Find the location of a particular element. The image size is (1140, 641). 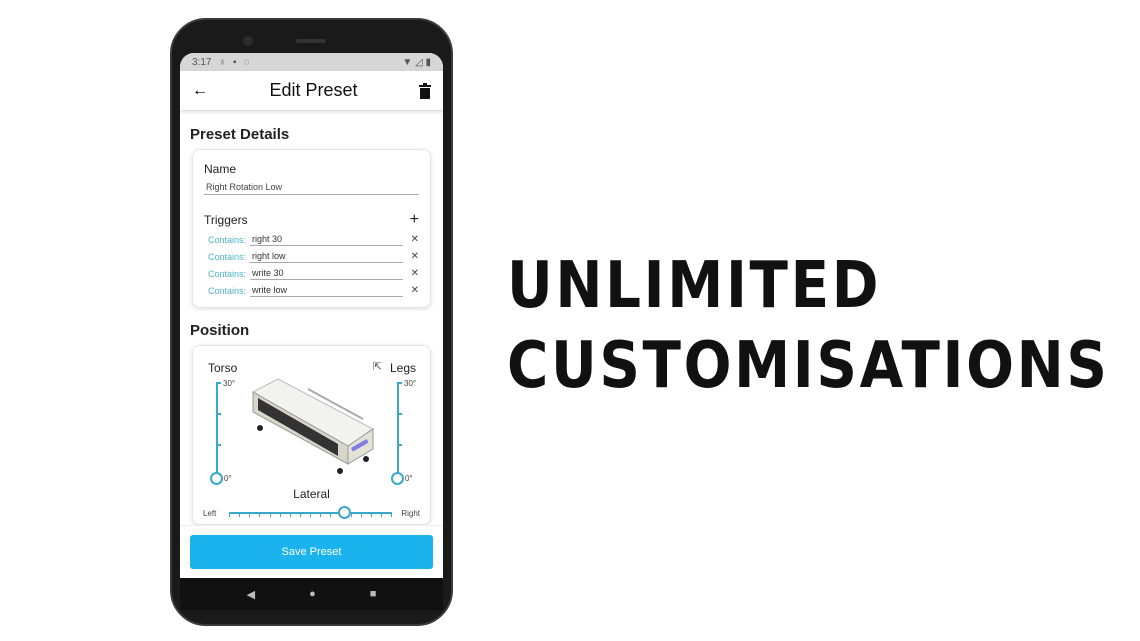

trigger-input: write low is located at coordinates (326, 290).